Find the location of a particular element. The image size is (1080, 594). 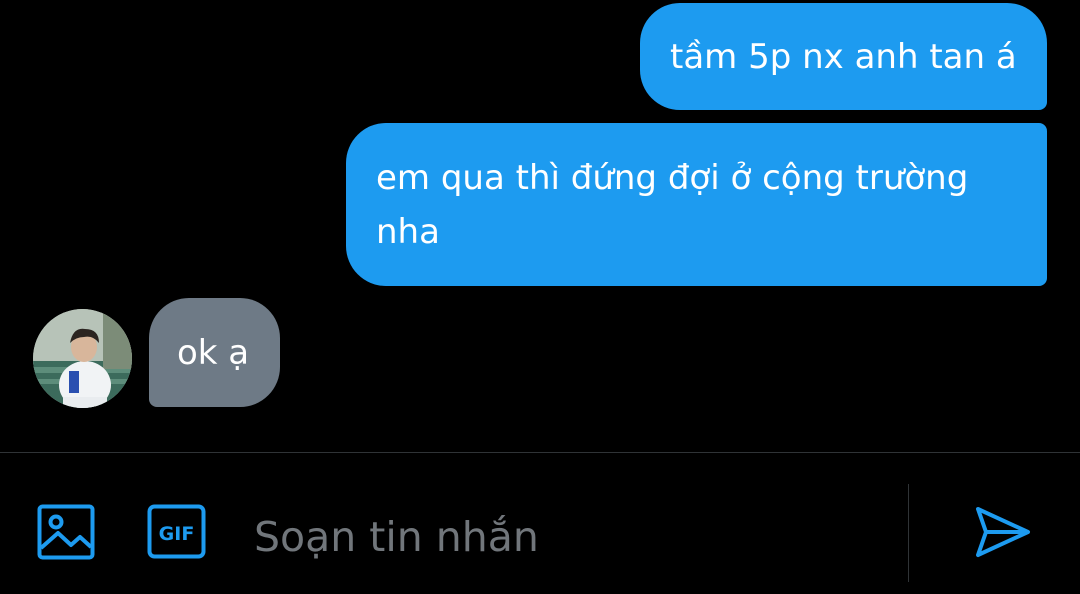

gif-button: GIF is located at coordinates (176, 531).